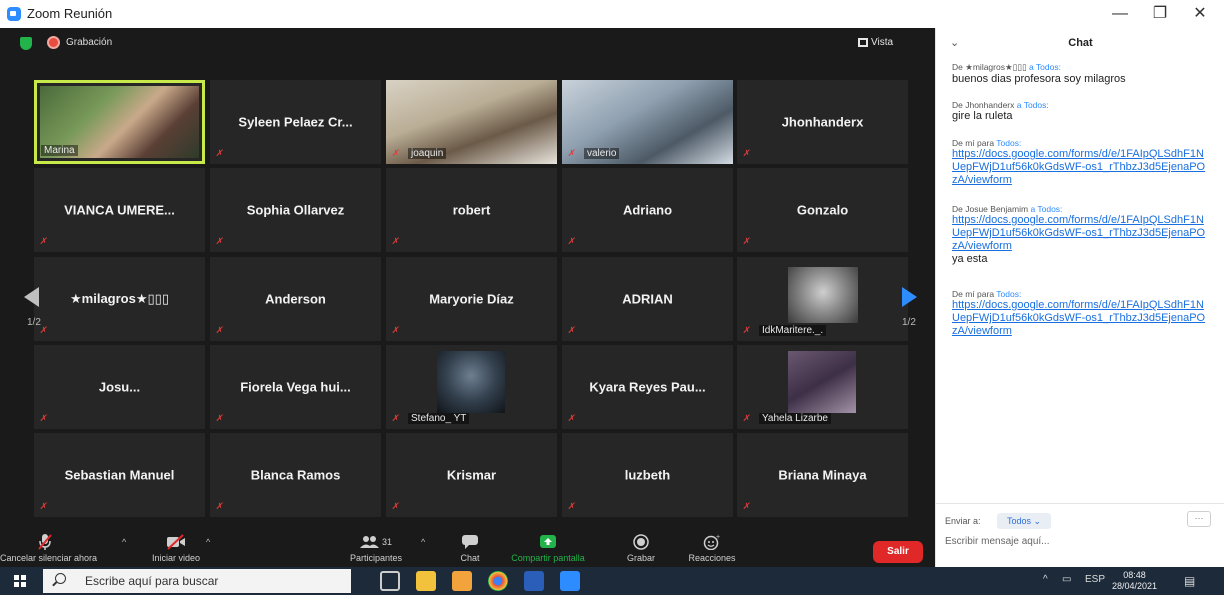  What do you see at coordinates (26, 43) in the screenshot?
I see `security-shield-icon` at bounding box center [26, 43].